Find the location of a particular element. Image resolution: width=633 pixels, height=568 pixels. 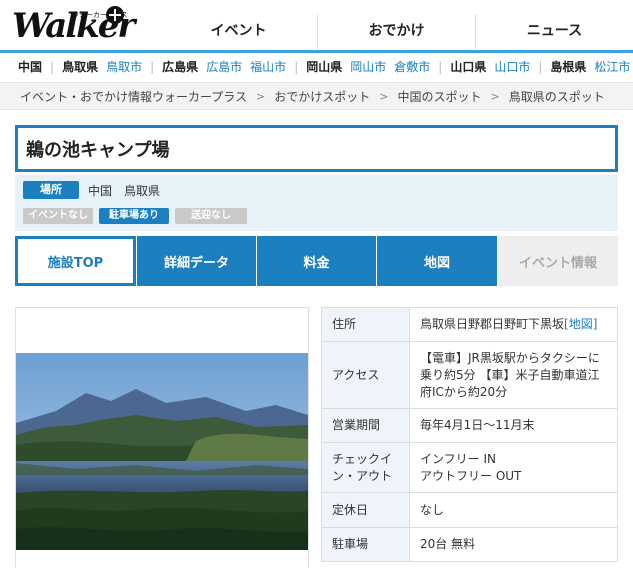

address-key: 住所 is located at coordinates (365, 324).